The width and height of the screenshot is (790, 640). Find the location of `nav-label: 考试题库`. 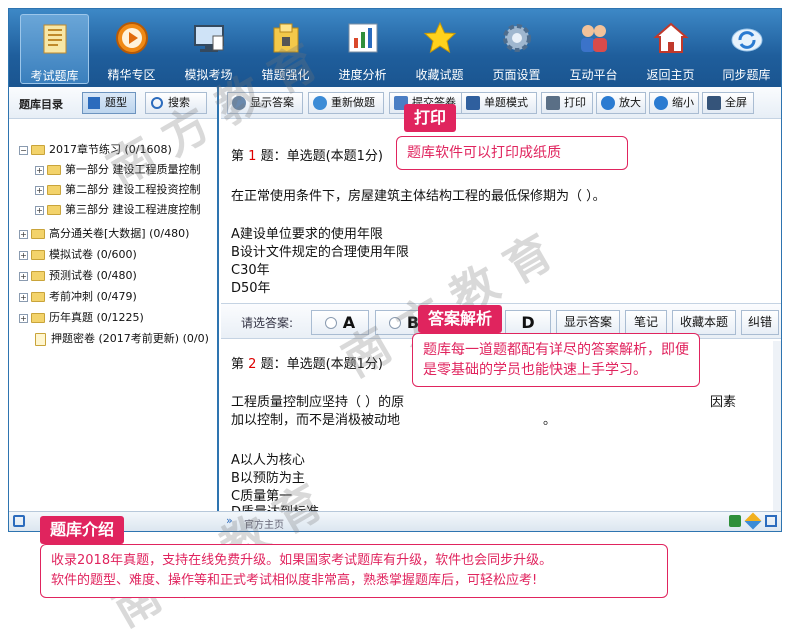

nav-label: 考试题库 is located at coordinates (54, 76).